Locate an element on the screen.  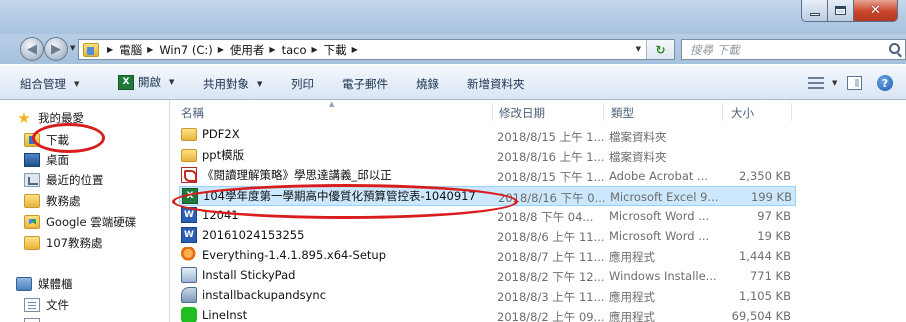
window-controls: ✕ is located at coordinates (849, 11).